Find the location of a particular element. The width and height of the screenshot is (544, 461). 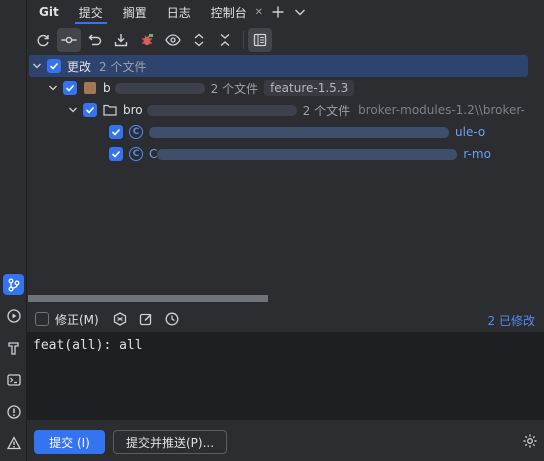

repo-count: 2 个文件 is located at coordinates (234, 88).